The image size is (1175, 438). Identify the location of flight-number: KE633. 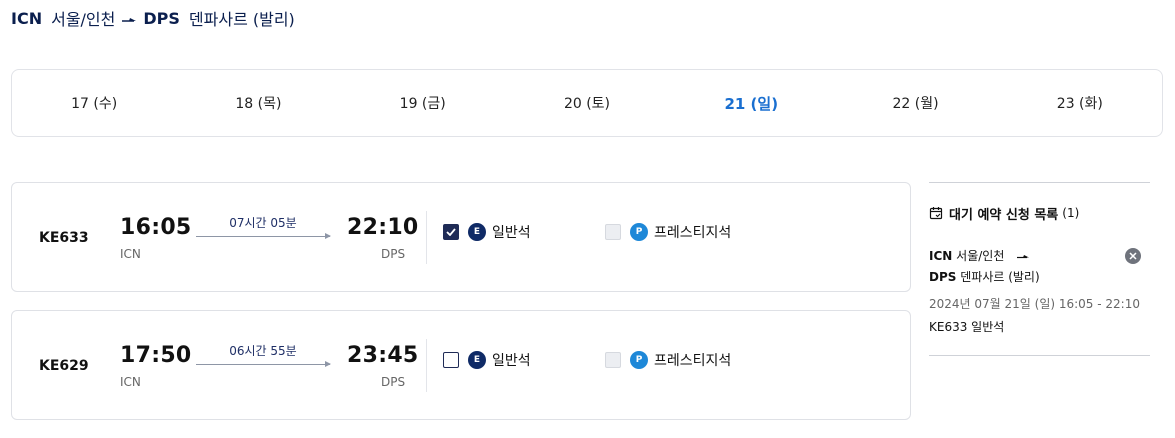
(64, 238).